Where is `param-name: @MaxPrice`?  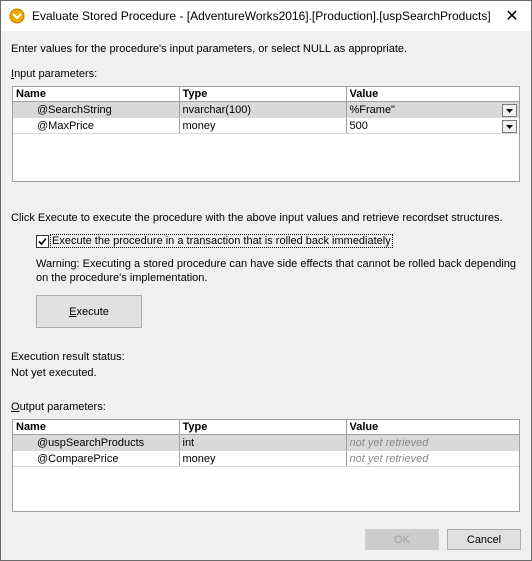 param-name: @MaxPrice is located at coordinates (96, 125).